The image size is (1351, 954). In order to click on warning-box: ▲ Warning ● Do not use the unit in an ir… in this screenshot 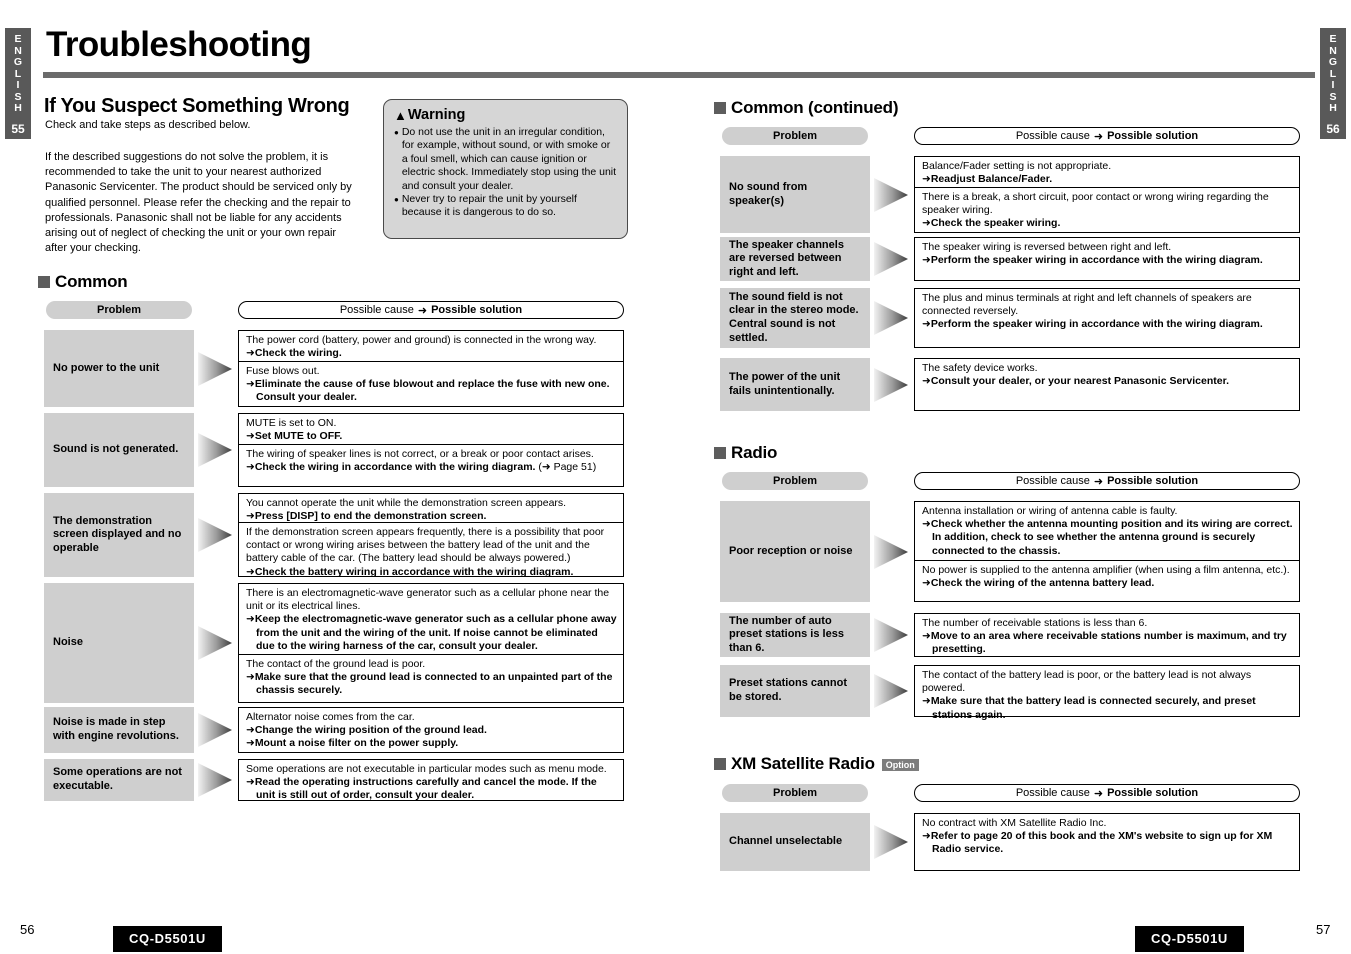, I will do `click(505, 169)`.